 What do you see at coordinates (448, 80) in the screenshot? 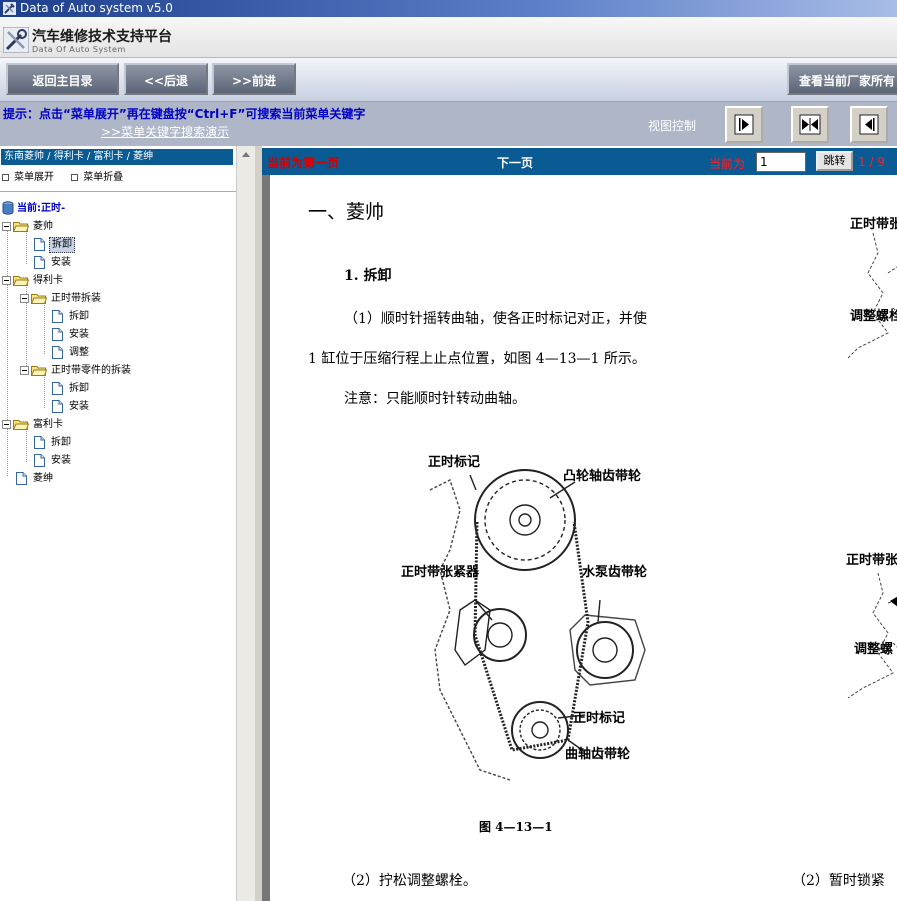
I see `main-toolbar: 返回主目录 <<后退 >>前进 查看当前厂家所有` at bounding box center [448, 80].